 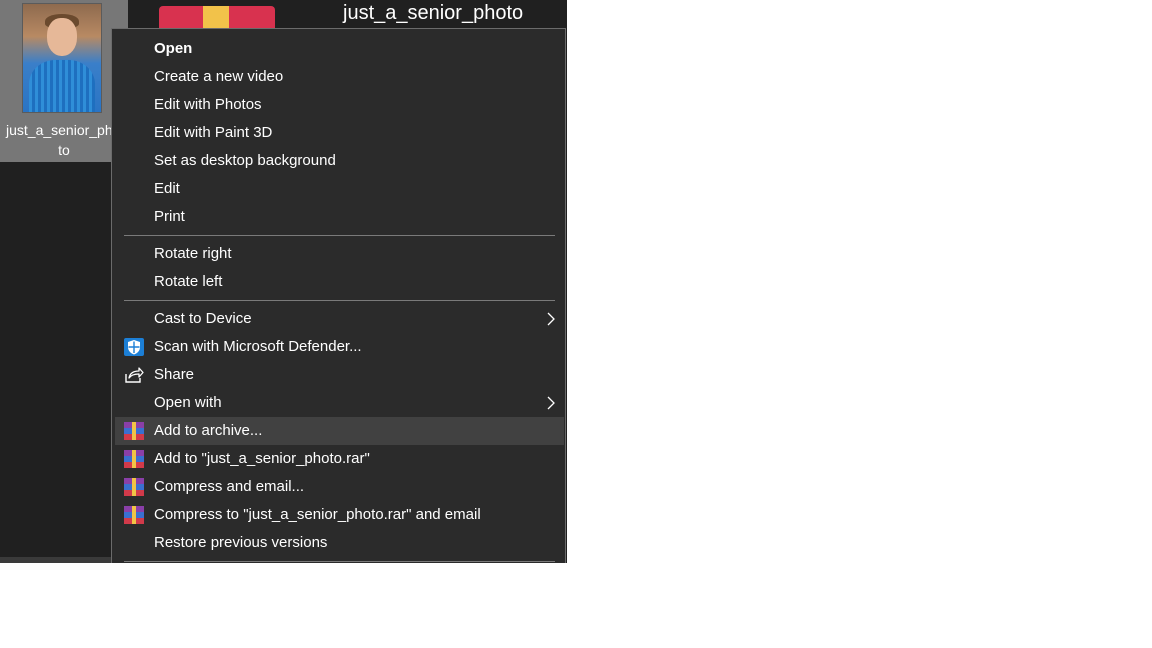 I want to click on menu-item-label: Edit with Photos, so click(x=208, y=104).